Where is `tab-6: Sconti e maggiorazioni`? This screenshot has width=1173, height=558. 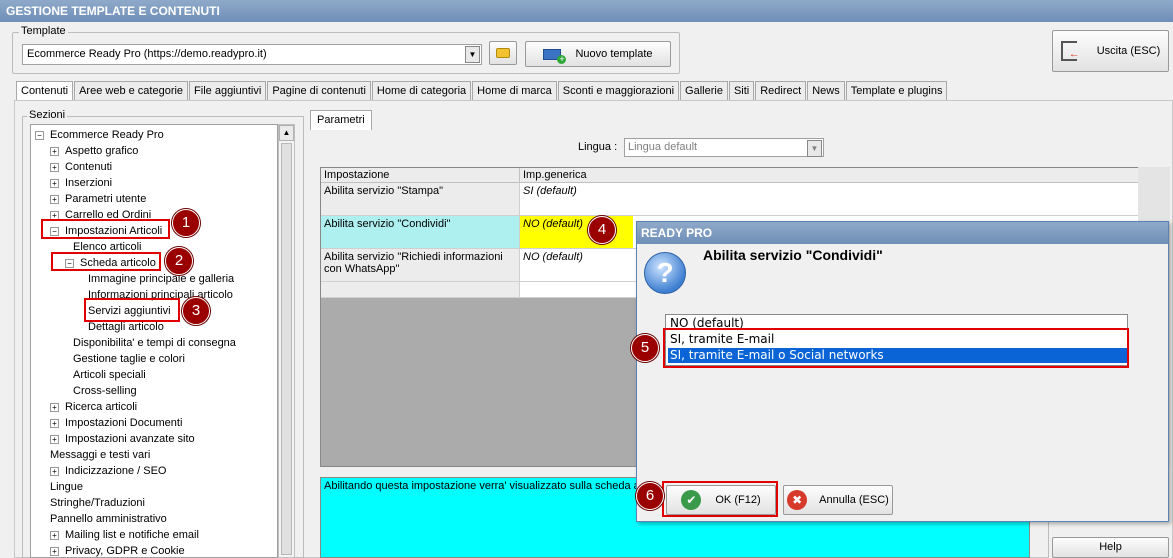
tab-6: Sconti e maggiorazioni is located at coordinates (618, 91).